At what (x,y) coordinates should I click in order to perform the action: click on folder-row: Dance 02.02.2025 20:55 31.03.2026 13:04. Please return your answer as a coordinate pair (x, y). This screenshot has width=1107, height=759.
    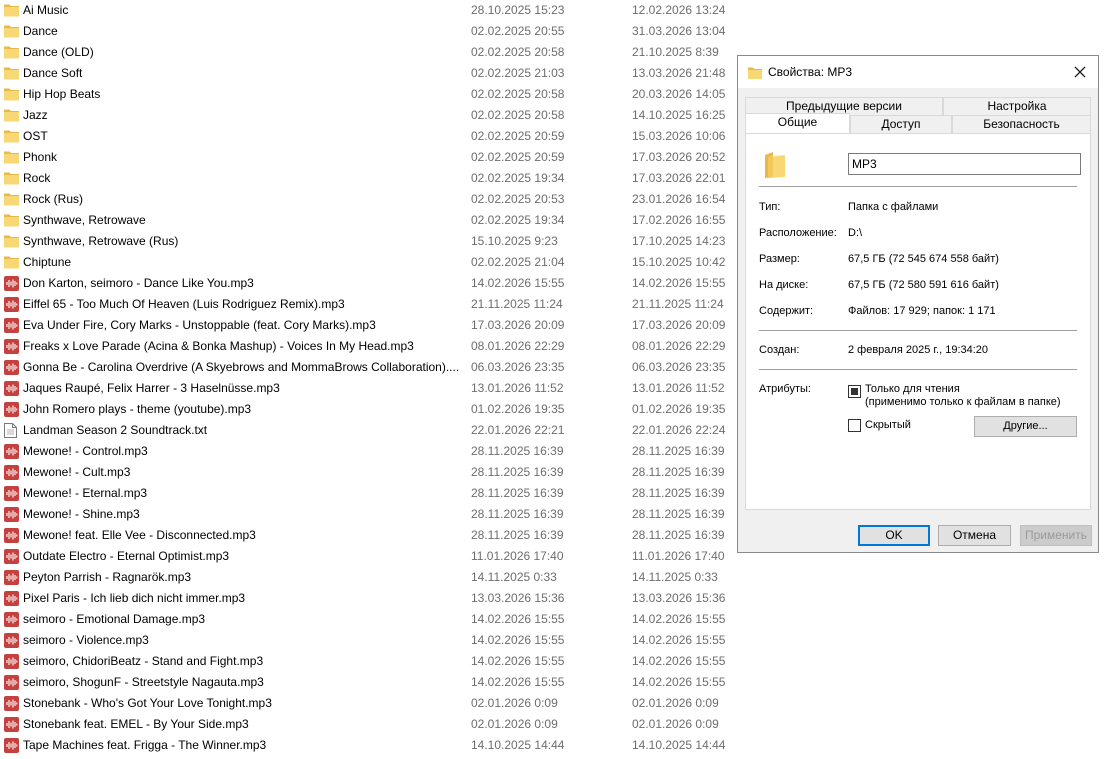
    Looking at the image, I should click on (367, 31).